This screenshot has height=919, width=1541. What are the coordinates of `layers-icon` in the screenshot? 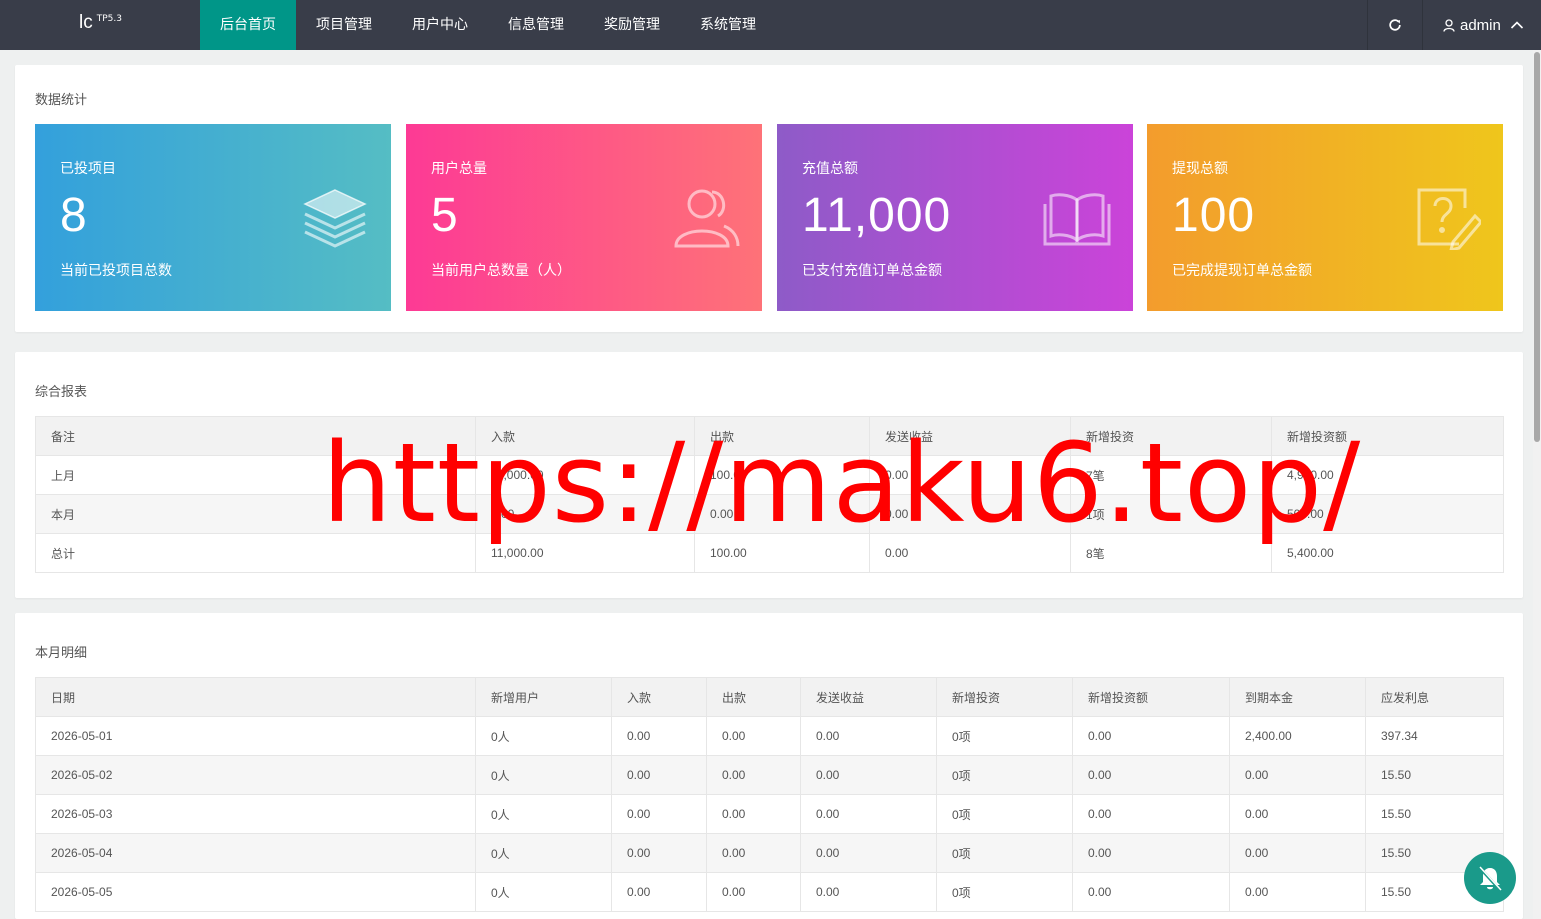 It's located at (335, 218).